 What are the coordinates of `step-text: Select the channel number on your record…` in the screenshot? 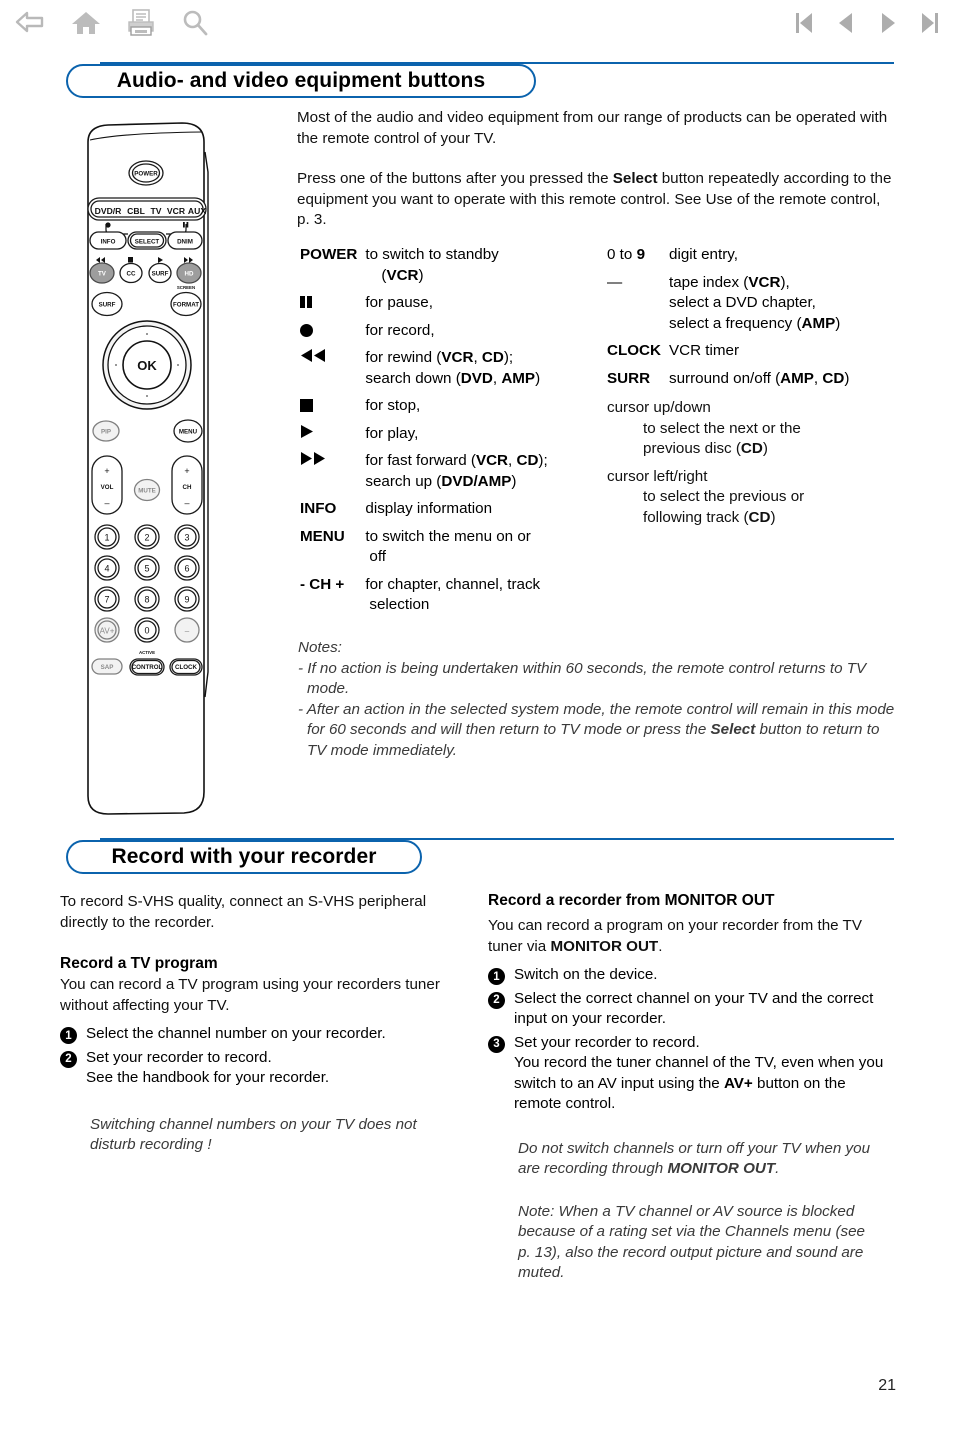 It's located at (236, 1033).